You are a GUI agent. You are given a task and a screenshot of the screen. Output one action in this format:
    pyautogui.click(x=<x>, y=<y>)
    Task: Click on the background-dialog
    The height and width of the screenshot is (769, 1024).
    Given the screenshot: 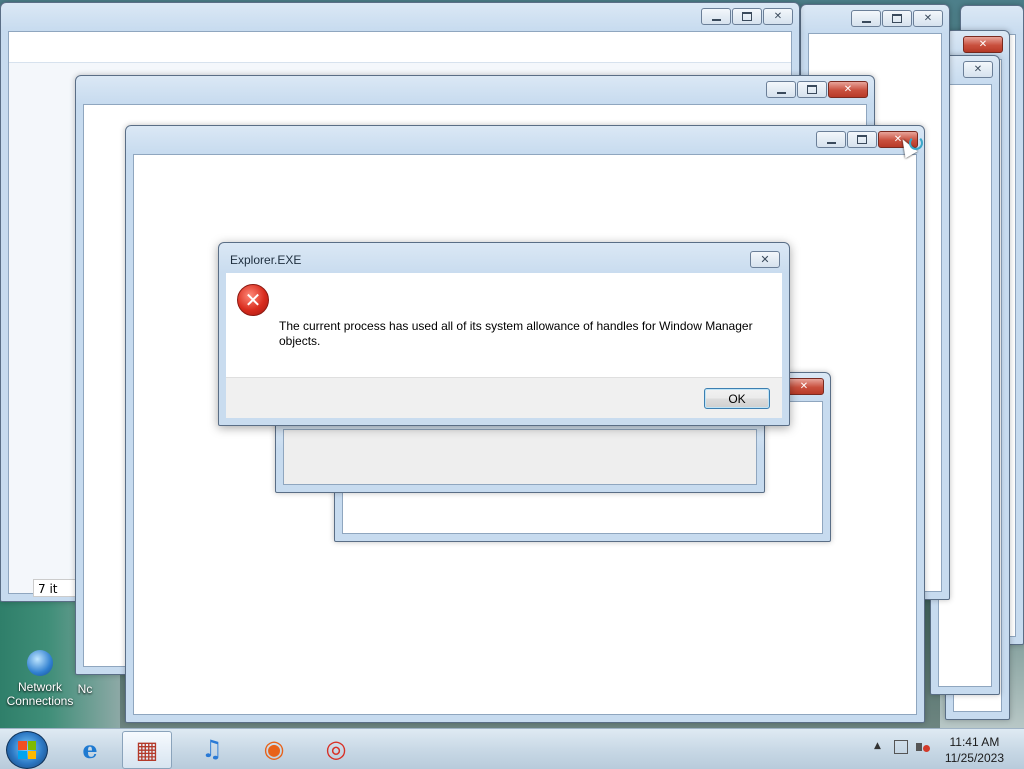 What is the action you would take?
    pyautogui.click(x=520, y=456)
    